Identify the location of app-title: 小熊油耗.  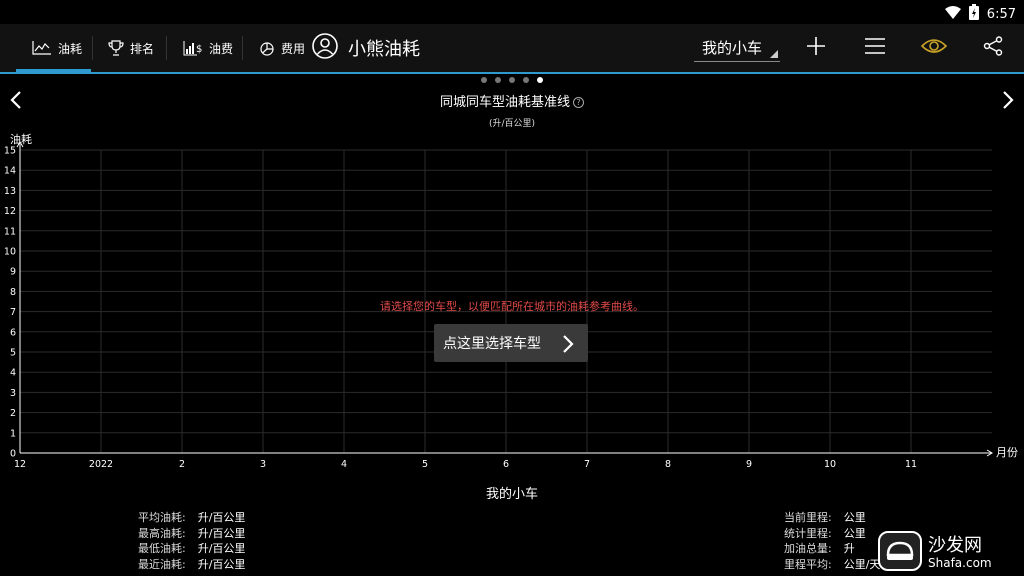
(366, 48).